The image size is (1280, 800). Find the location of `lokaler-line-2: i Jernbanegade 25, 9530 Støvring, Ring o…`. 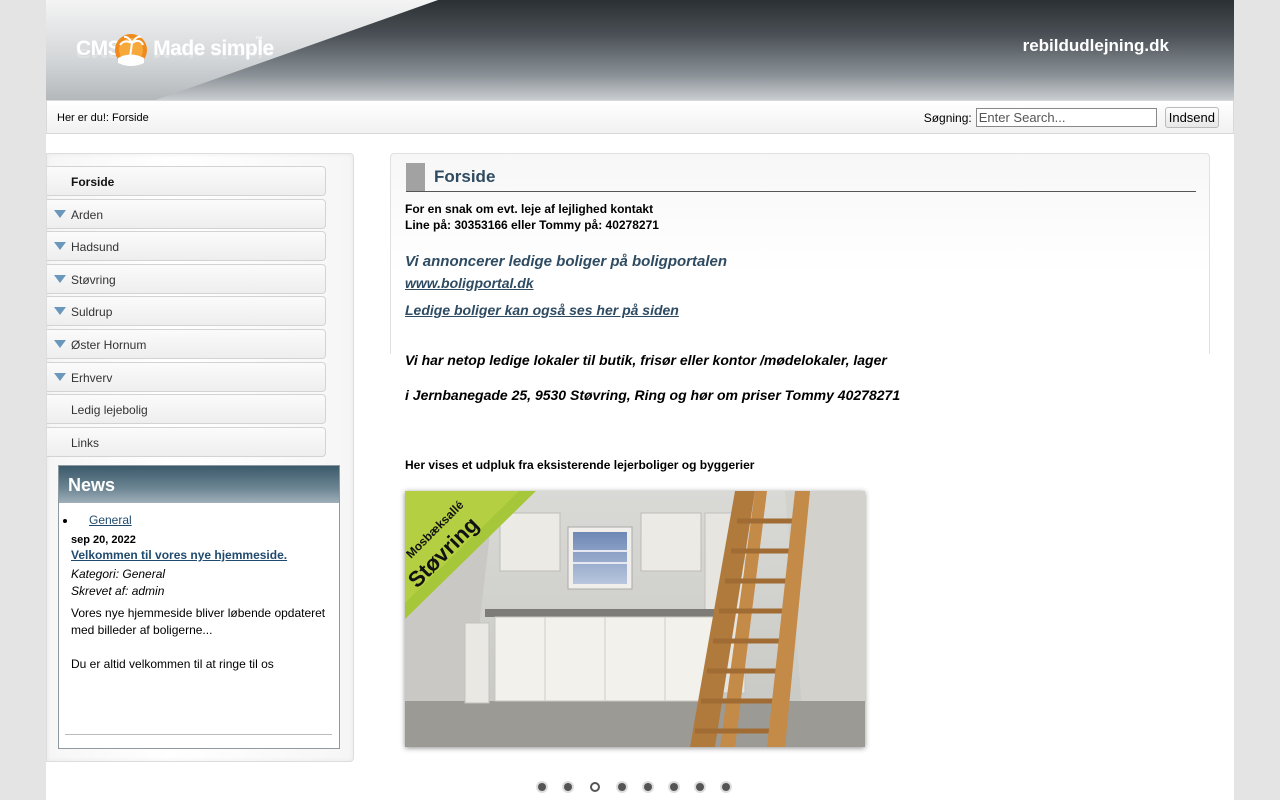

lokaler-line-2: i Jernbanegade 25, 9530 Støvring, Ring o… is located at coordinates (653, 395).